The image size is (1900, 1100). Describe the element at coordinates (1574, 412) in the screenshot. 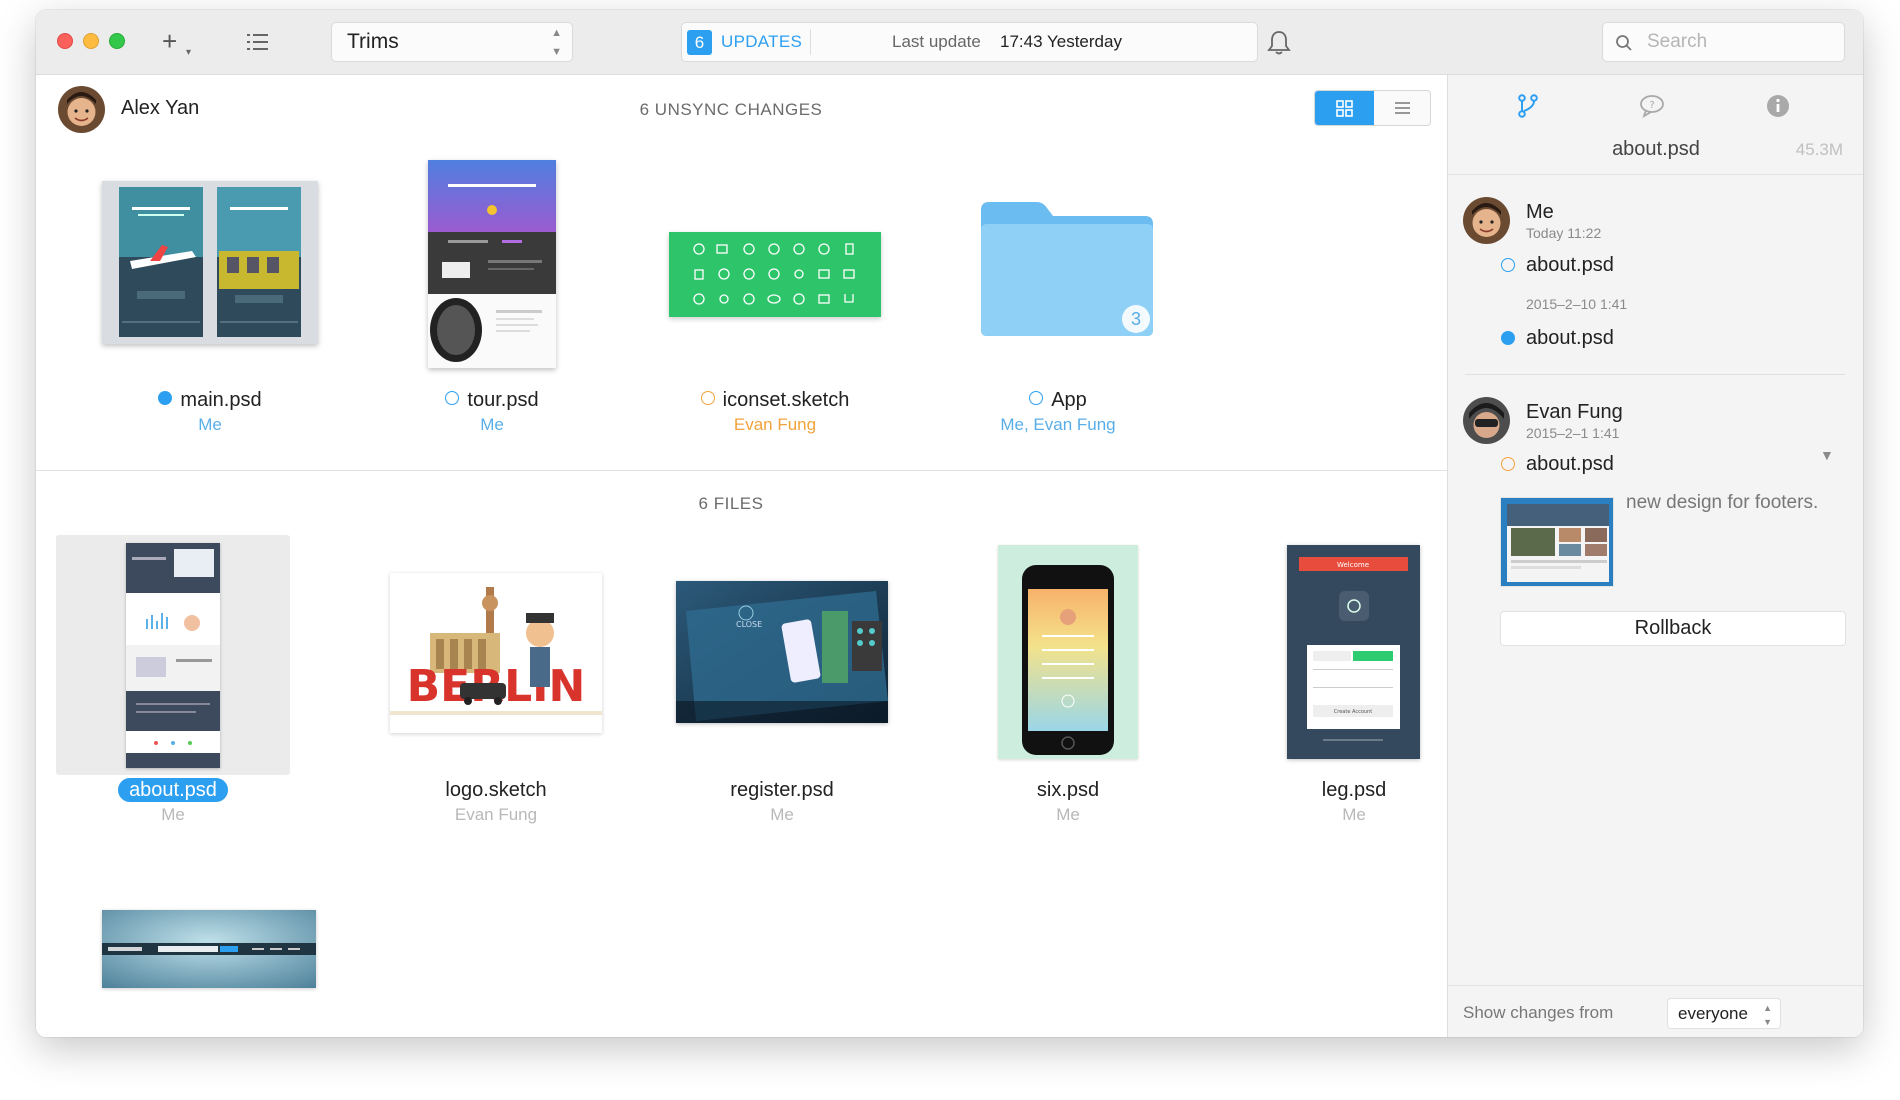

I see `history-author: Evan Fung` at that location.